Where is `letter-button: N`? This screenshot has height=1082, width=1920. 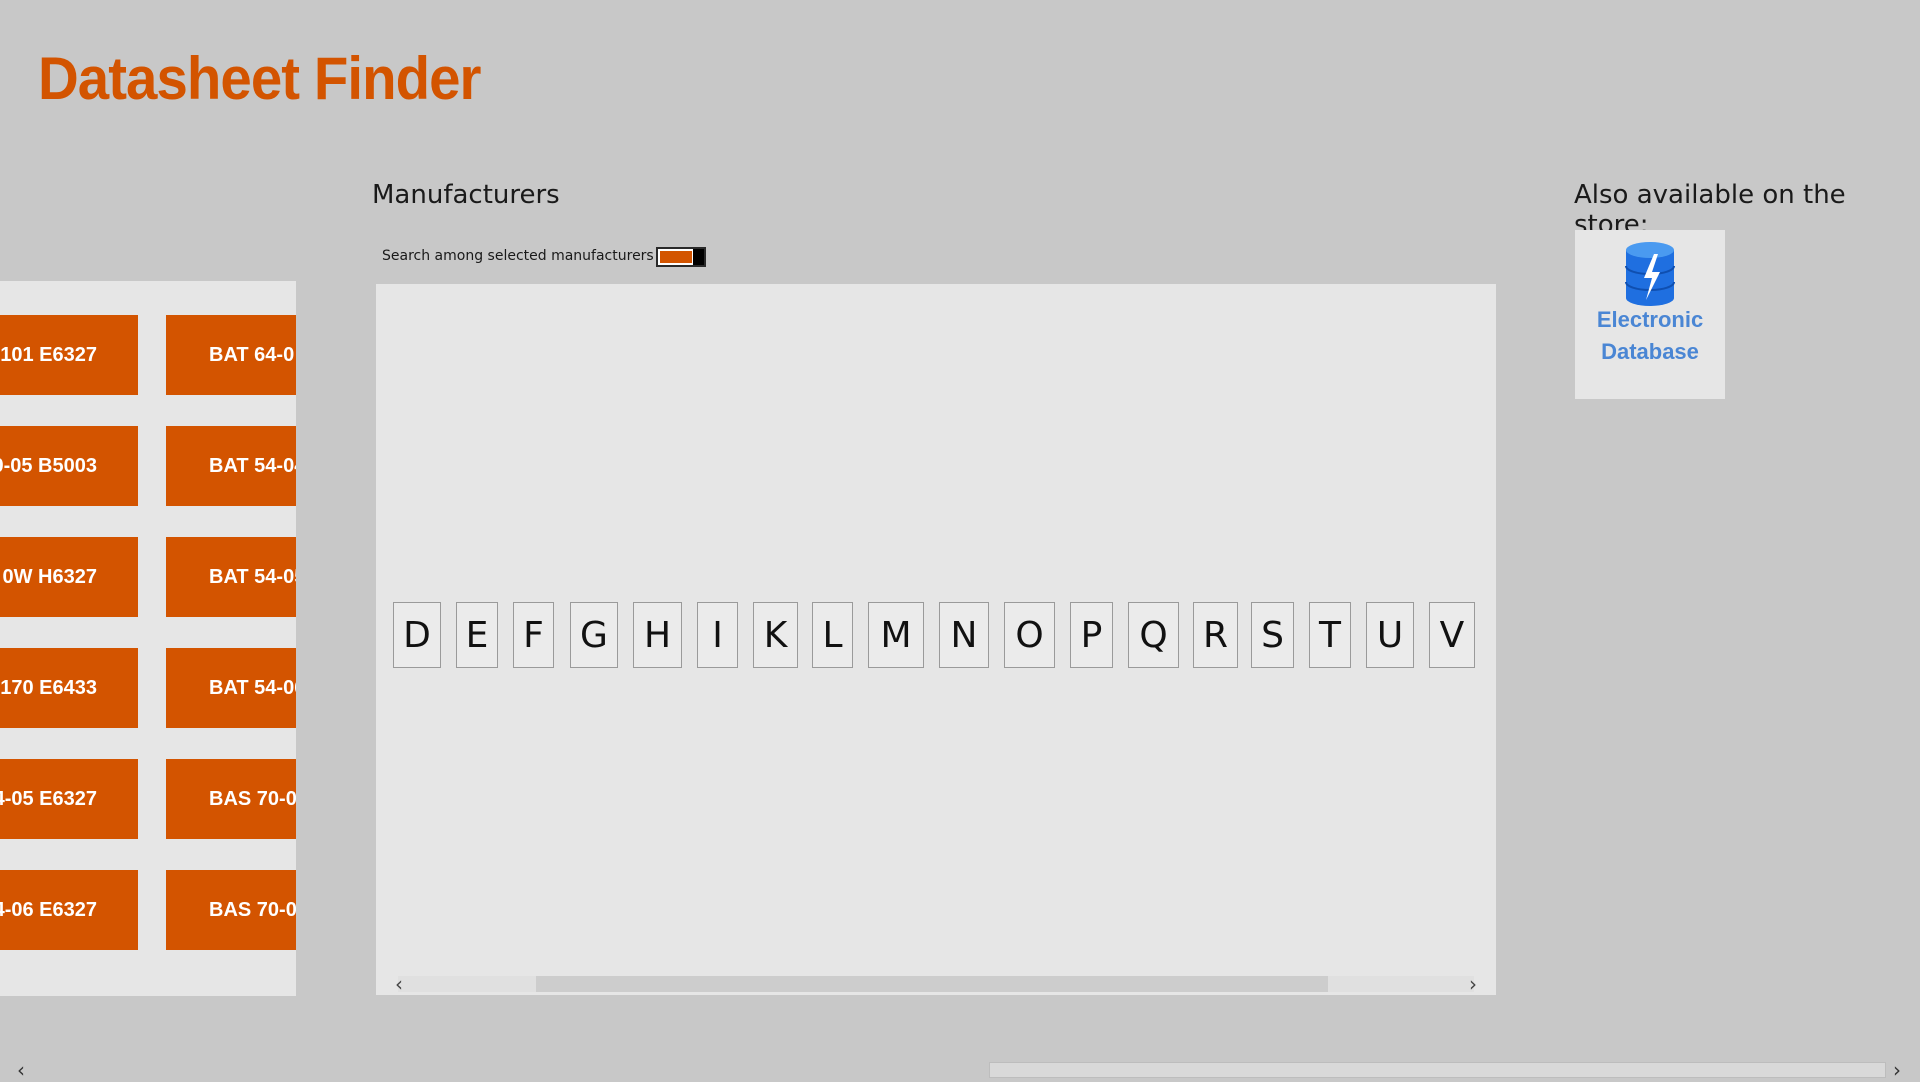
letter-button: N is located at coordinates (964, 635).